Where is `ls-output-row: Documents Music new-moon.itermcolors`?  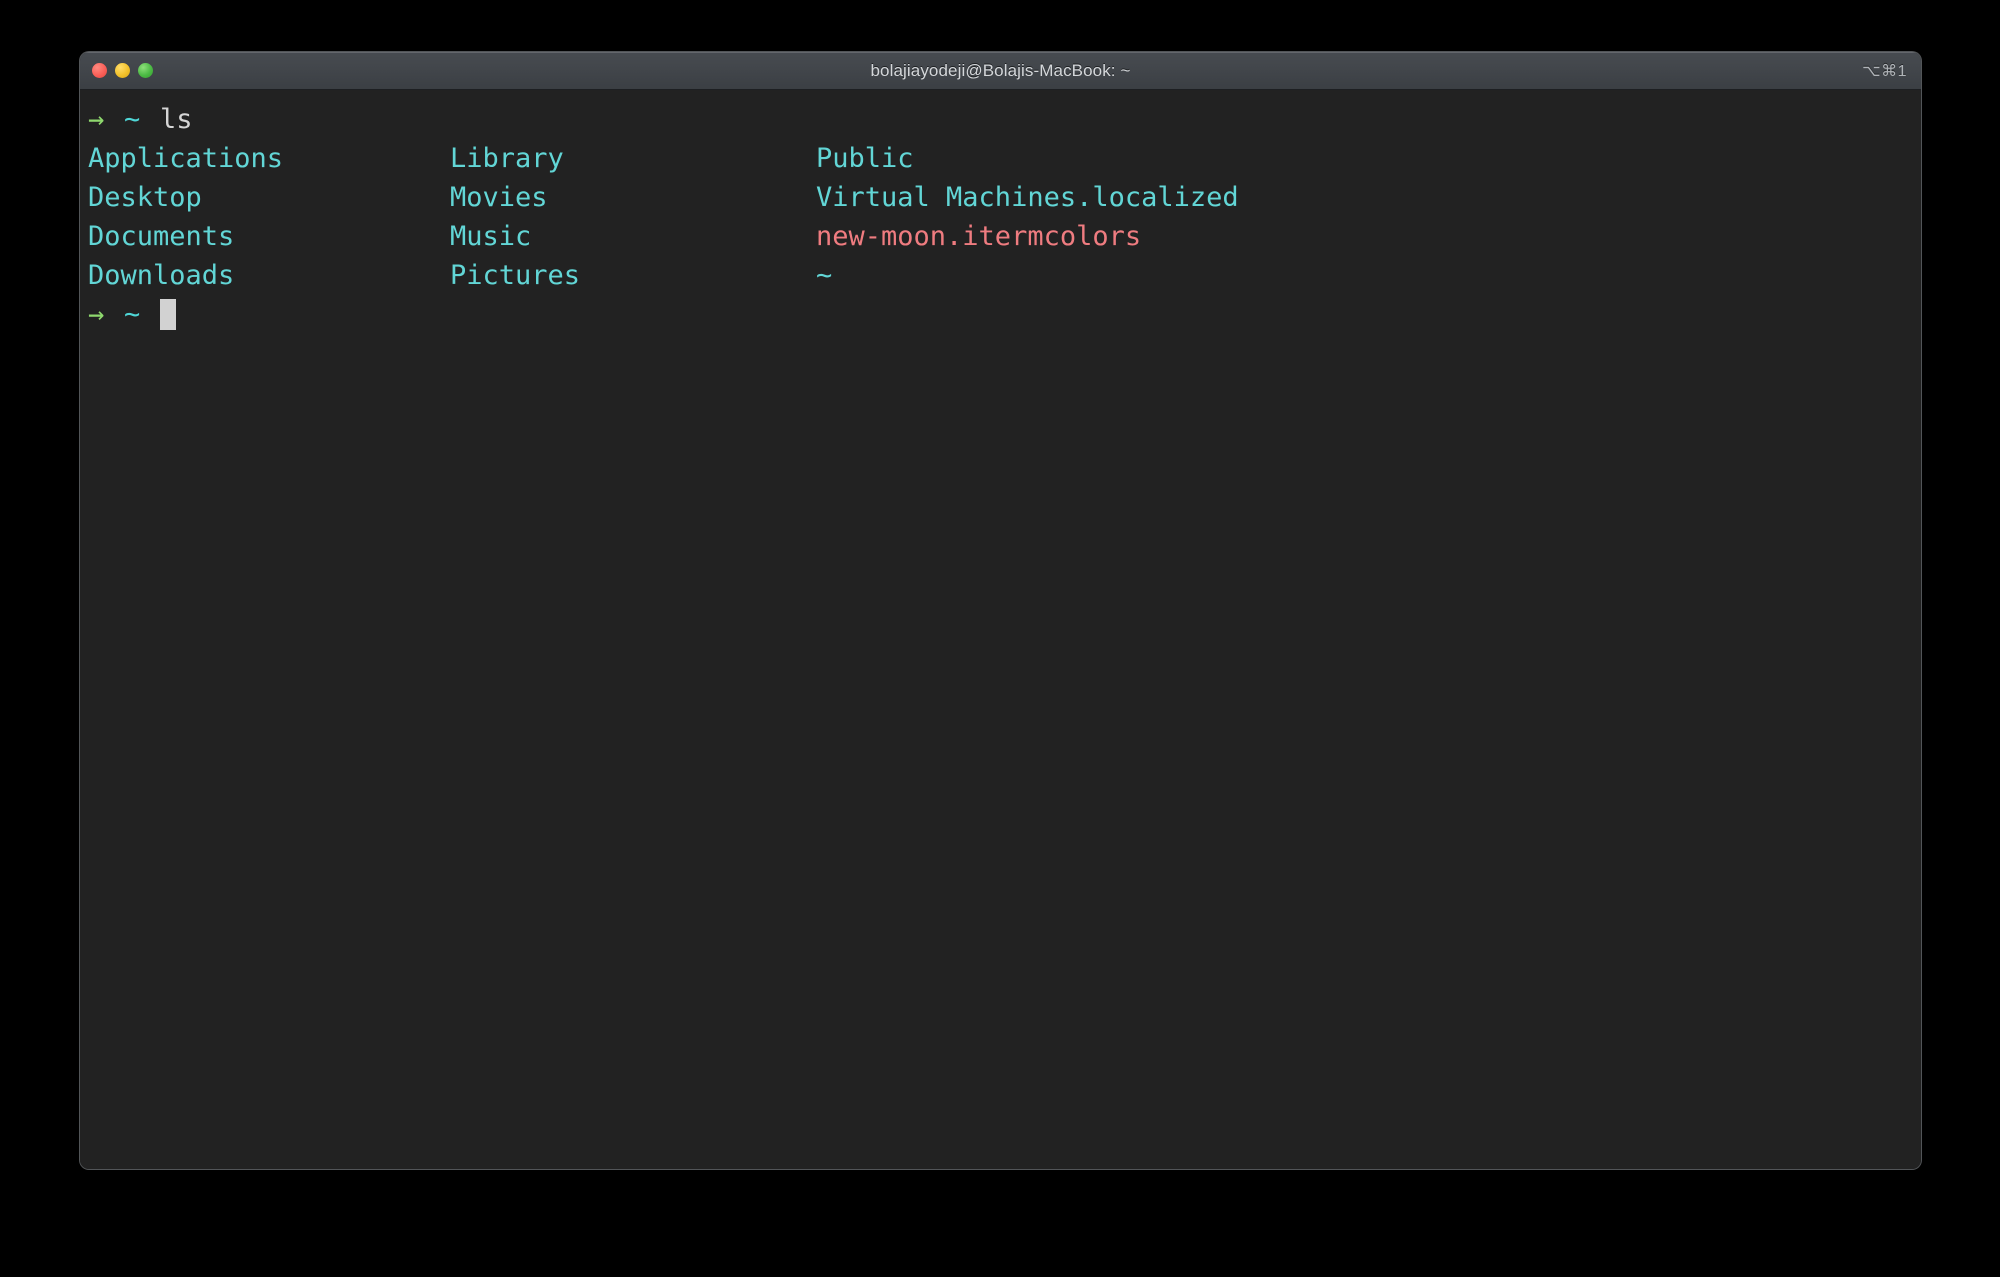 ls-output-row: Documents Music new-moon.itermcolors is located at coordinates (1000, 236).